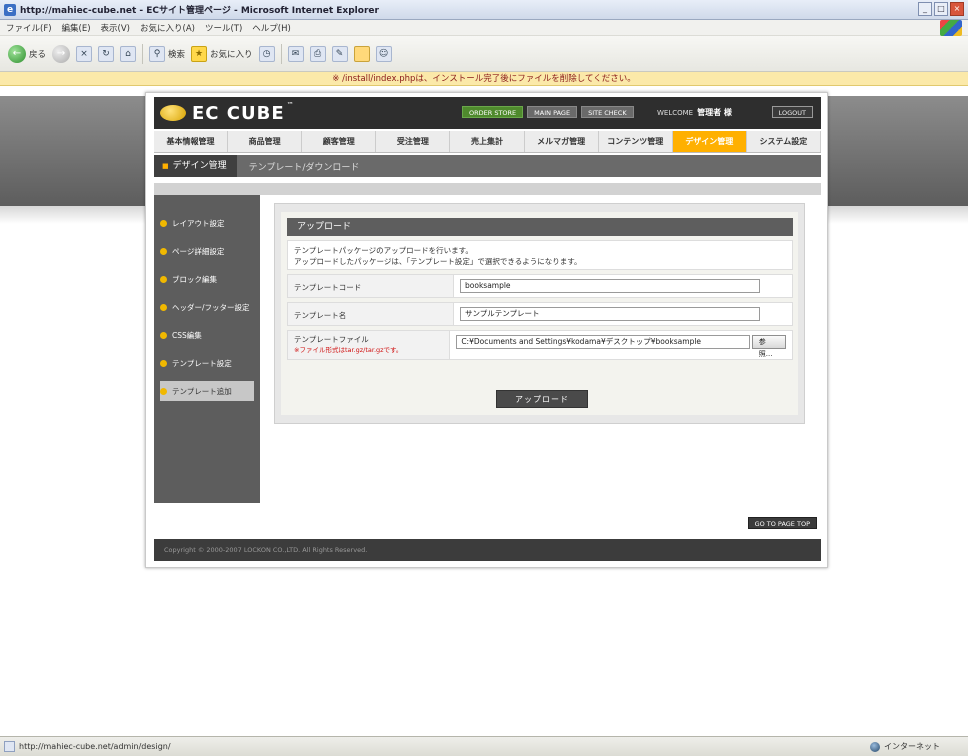 Image resolution: width=968 pixels, height=756 pixels. Describe the element at coordinates (187, 335) in the screenshot. I see `sidebar-item-label: CSS編集` at that location.